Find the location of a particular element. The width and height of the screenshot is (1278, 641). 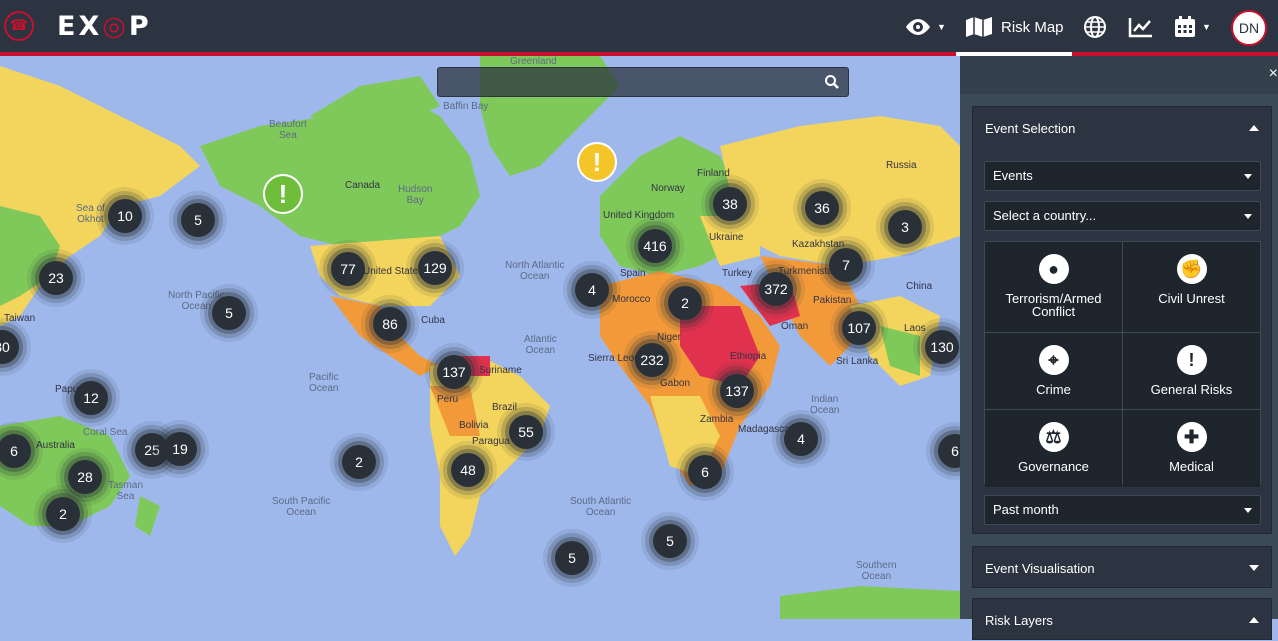

line-chart-icon is located at coordinates (1140, 28).